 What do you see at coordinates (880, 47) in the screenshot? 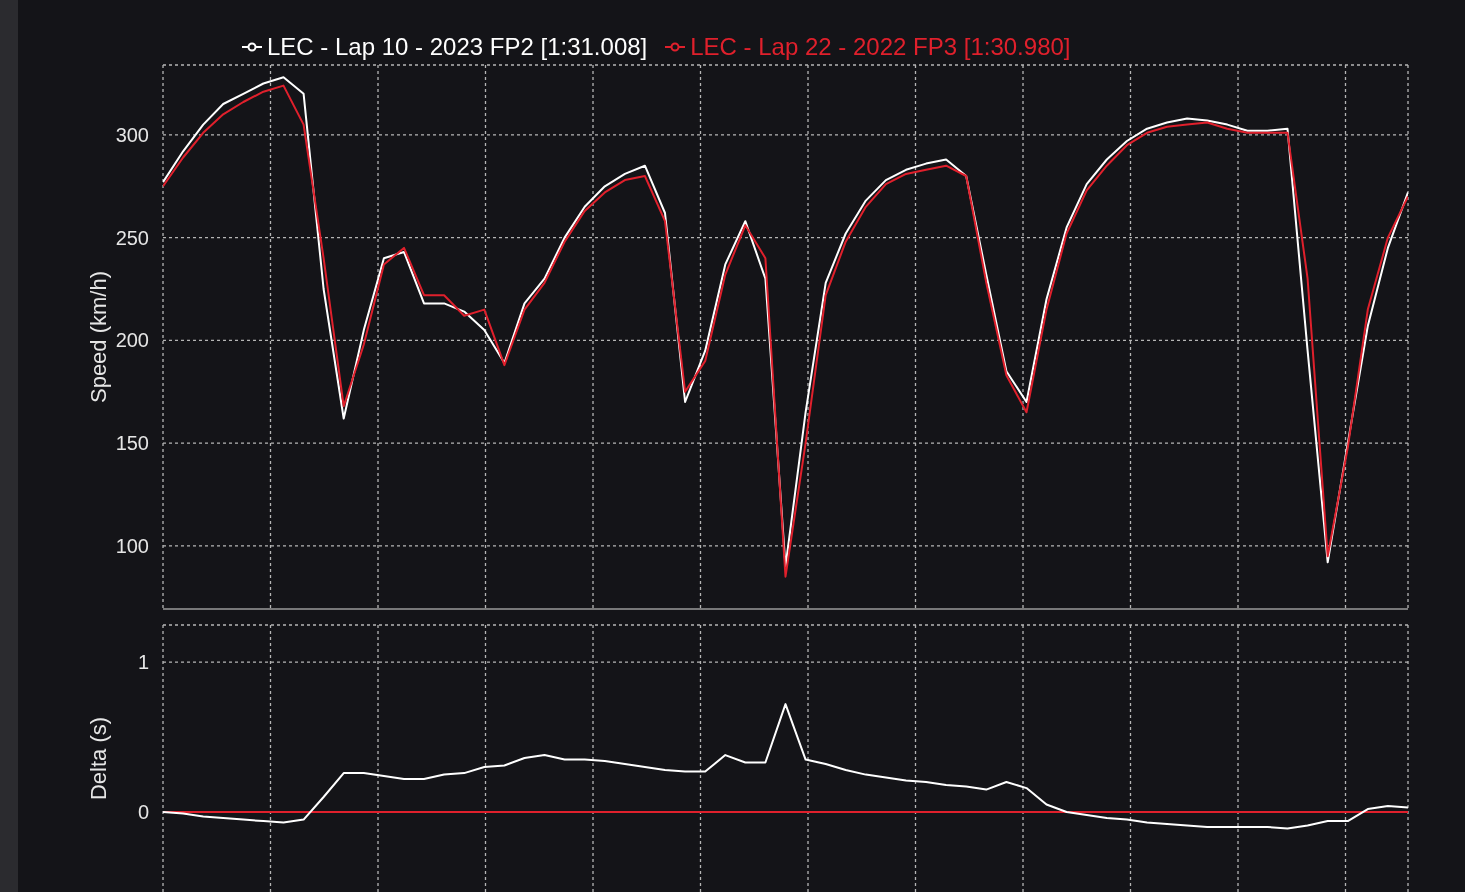
I see `legend-label: LEC - Lap 22 - 2022 FP3 [1:30.980]` at bounding box center [880, 47].